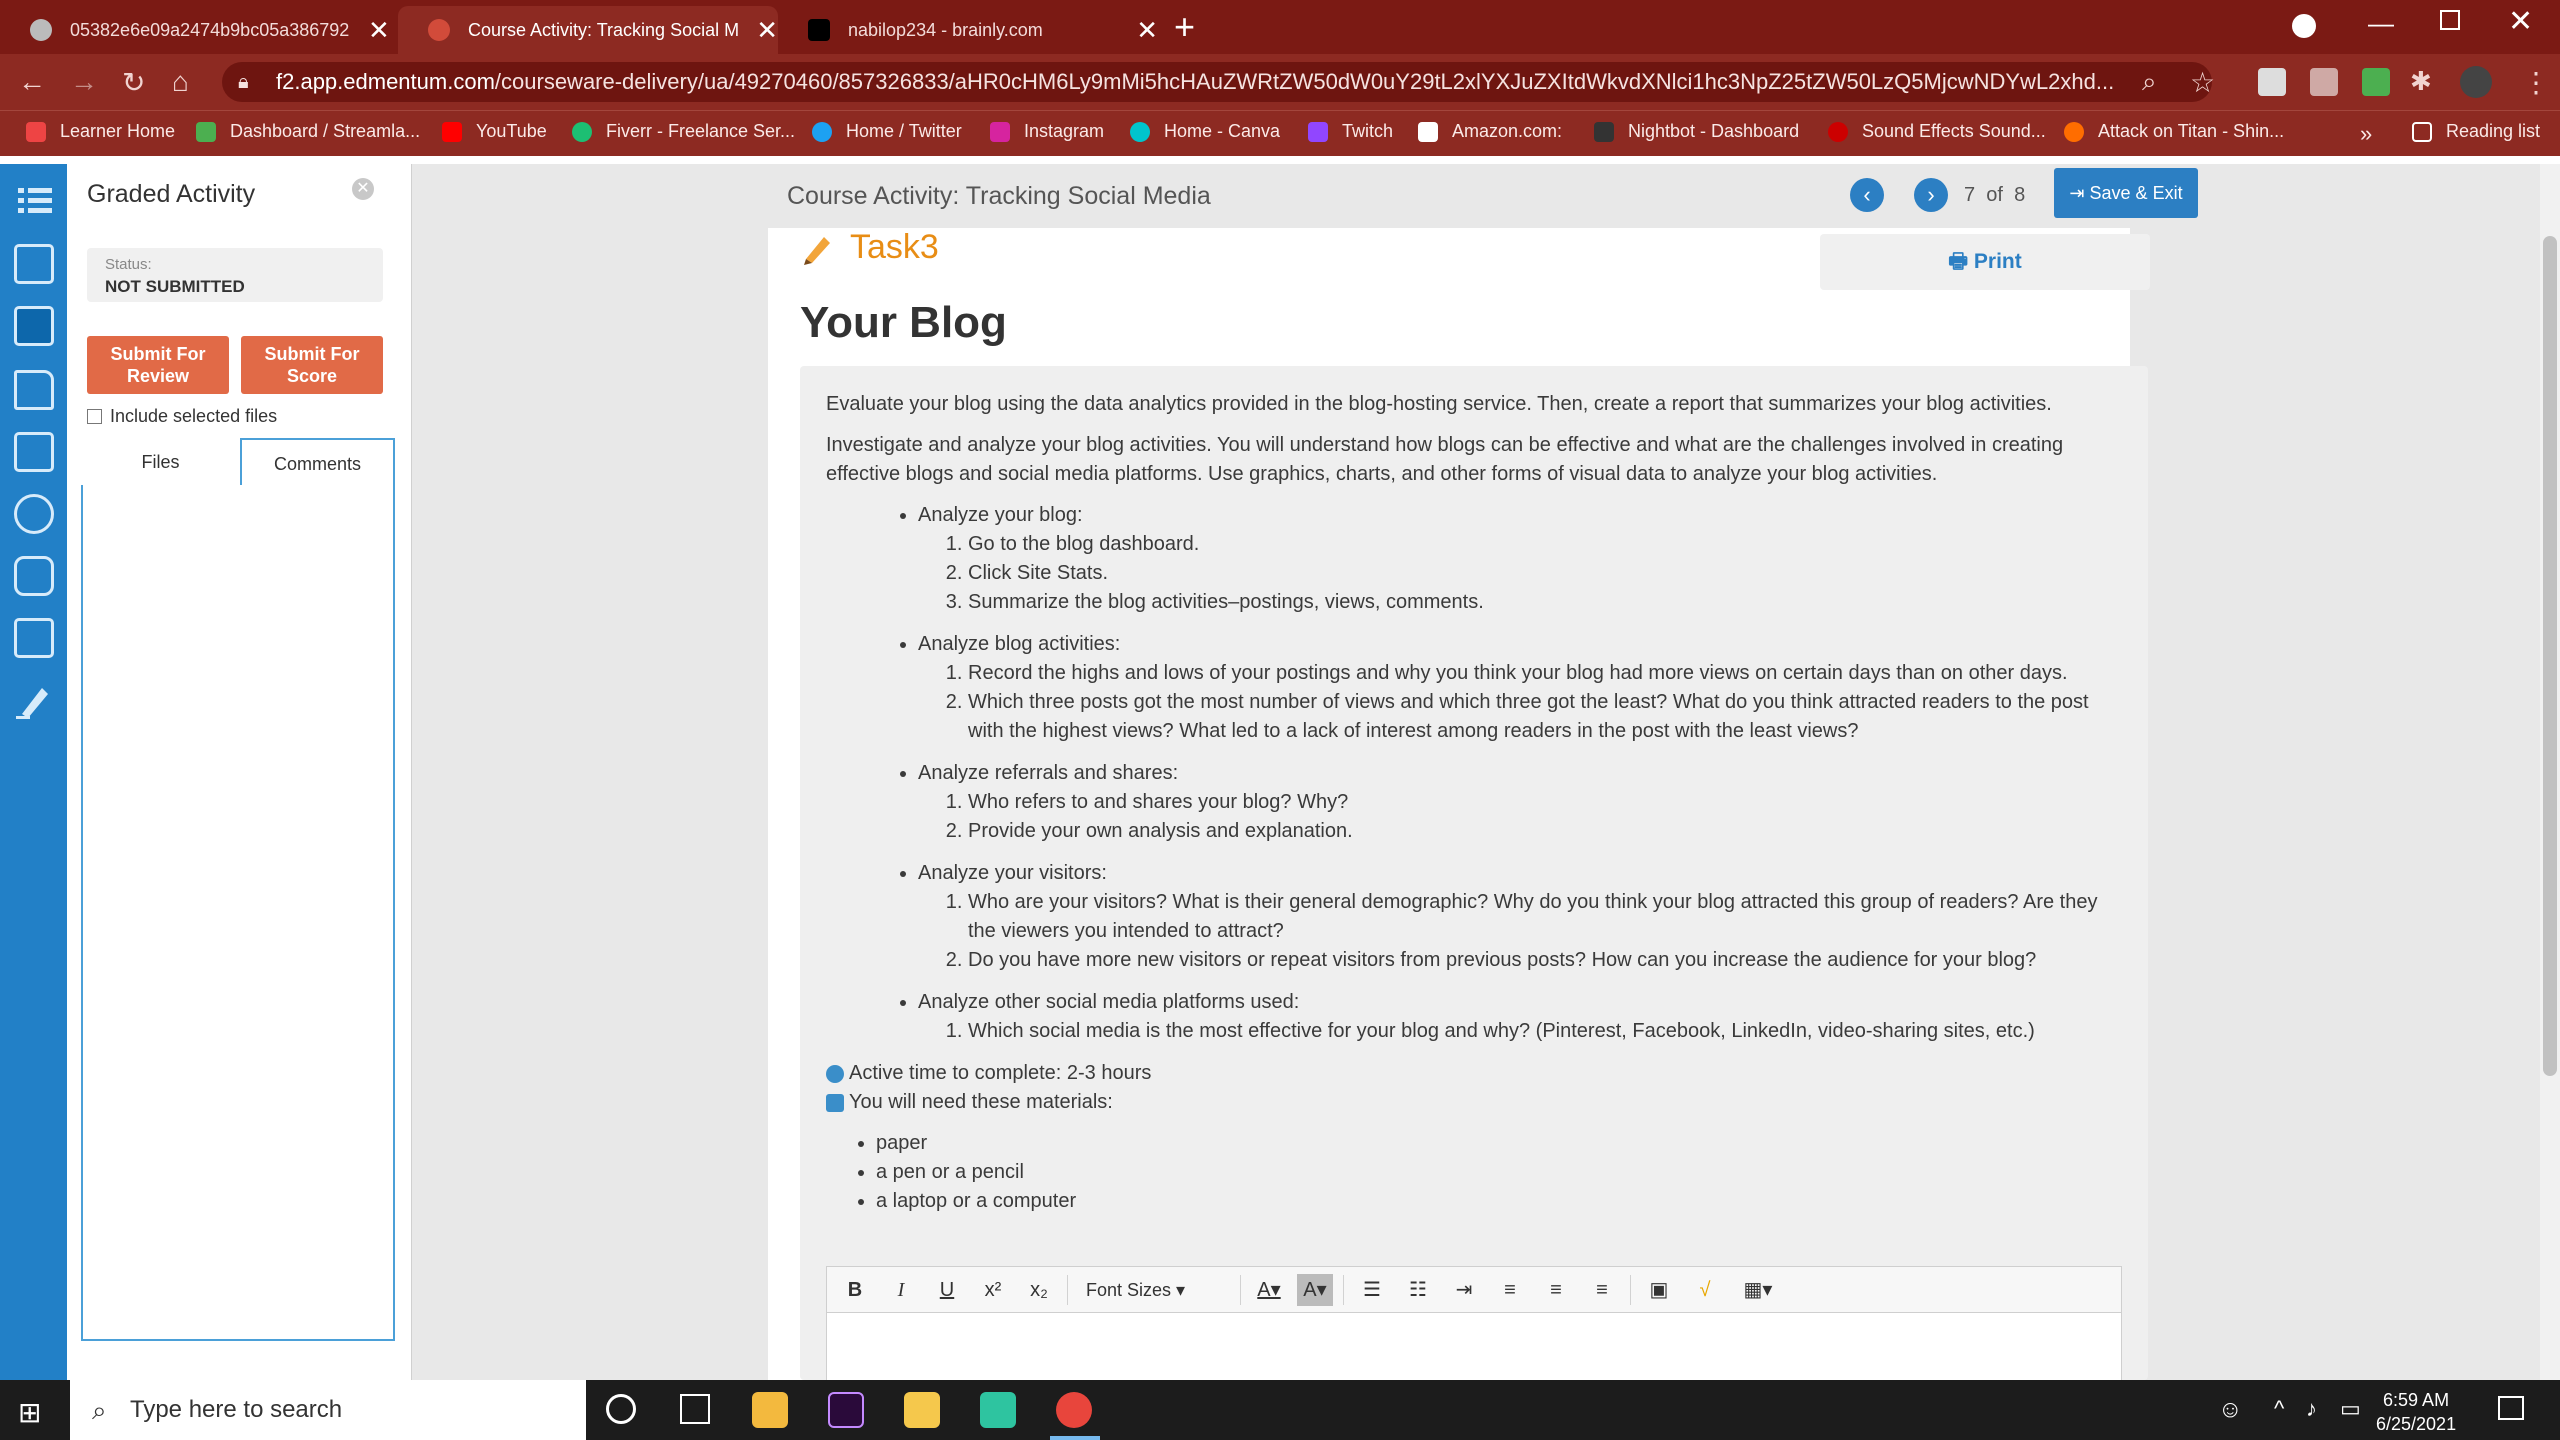 This screenshot has width=2560, height=1440. I want to click on graded-activity-icon, so click(34, 326).